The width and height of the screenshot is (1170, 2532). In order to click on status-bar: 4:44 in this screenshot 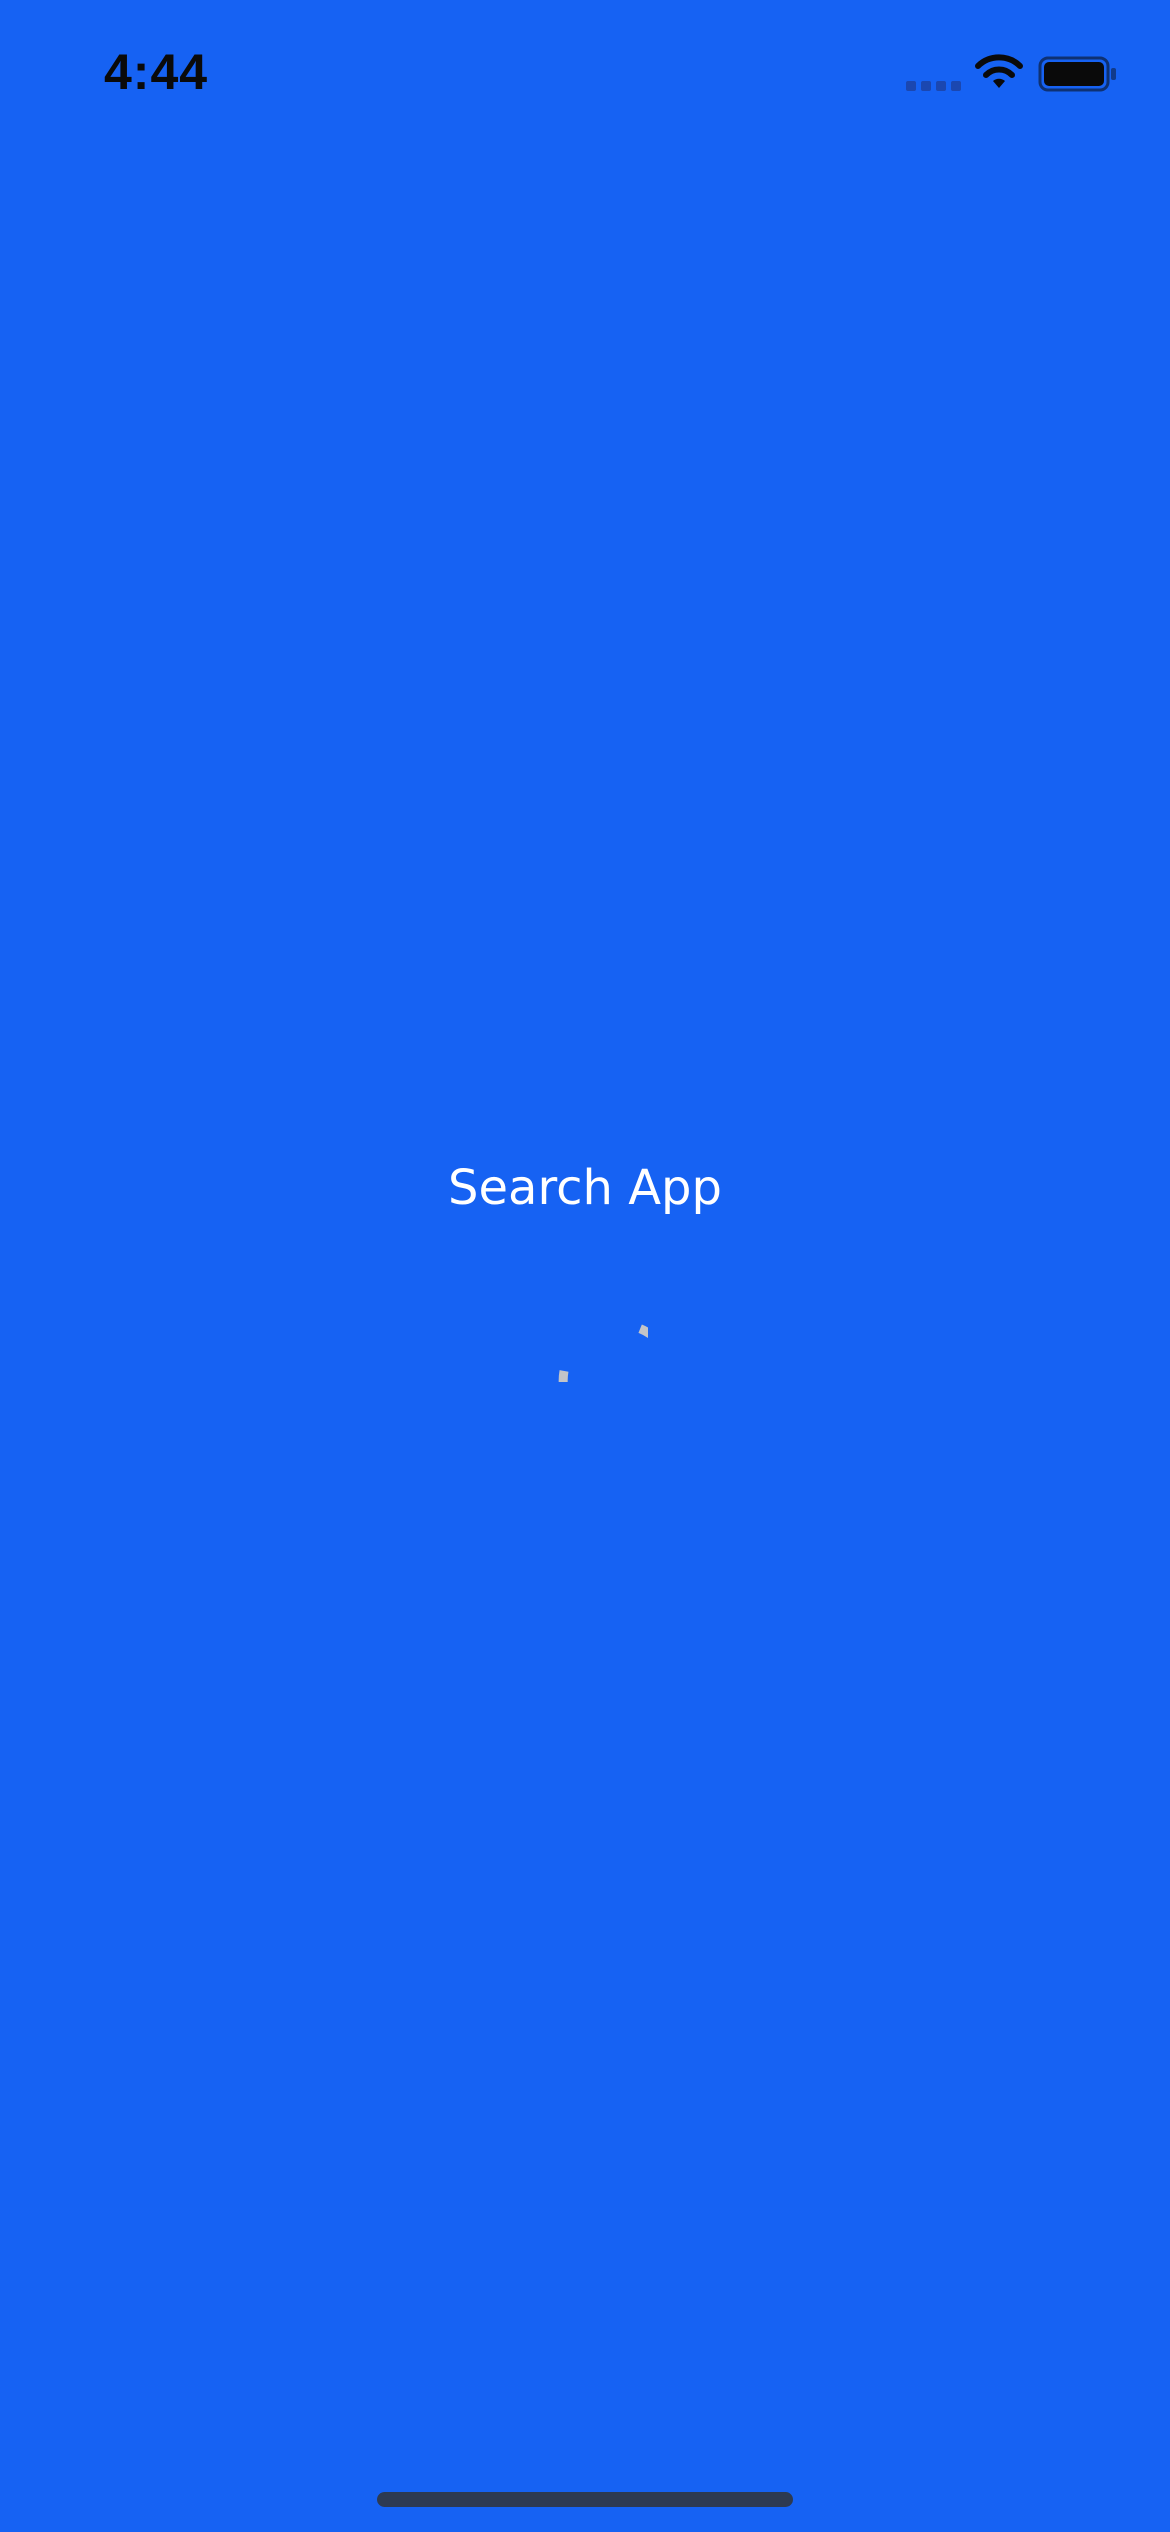, I will do `click(585, 75)`.